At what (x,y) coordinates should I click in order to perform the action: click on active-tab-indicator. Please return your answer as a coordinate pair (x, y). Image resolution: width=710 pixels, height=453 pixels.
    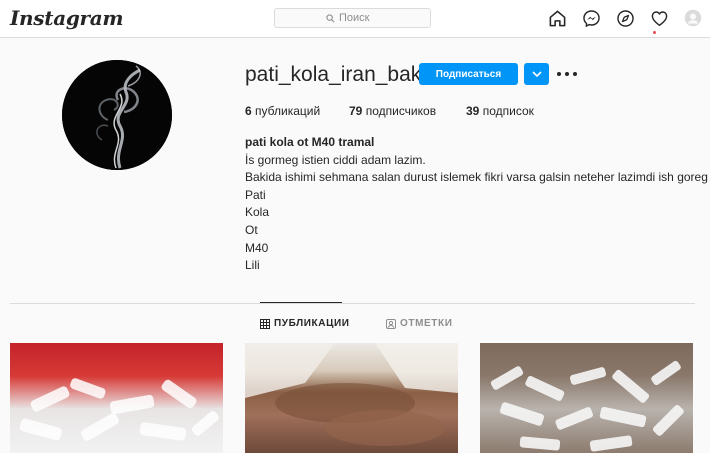
    Looking at the image, I should click on (301, 302).